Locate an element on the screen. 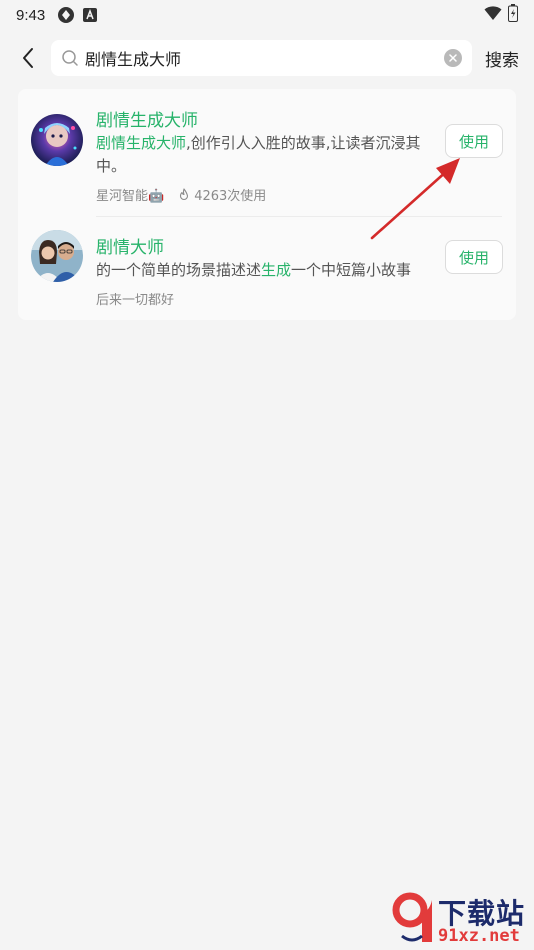 This screenshot has height=950, width=534. back-button is located at coordinates (28, 58).